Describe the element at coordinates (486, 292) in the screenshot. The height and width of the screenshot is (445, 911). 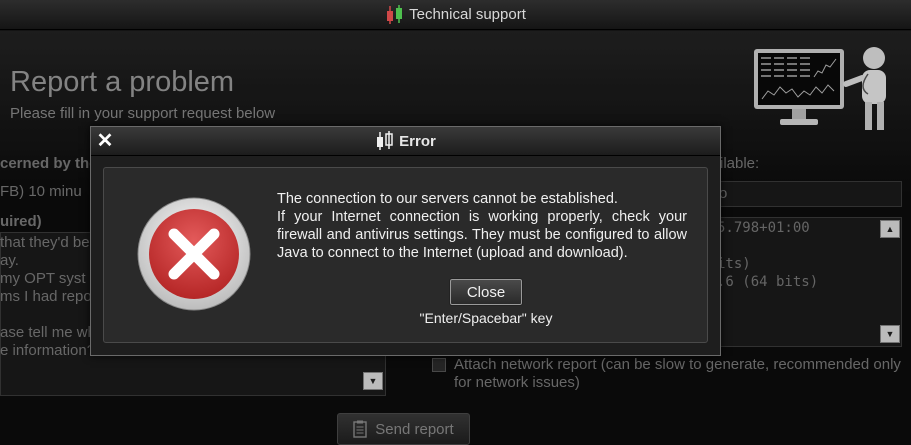
I see `close-button: Close` at that location.